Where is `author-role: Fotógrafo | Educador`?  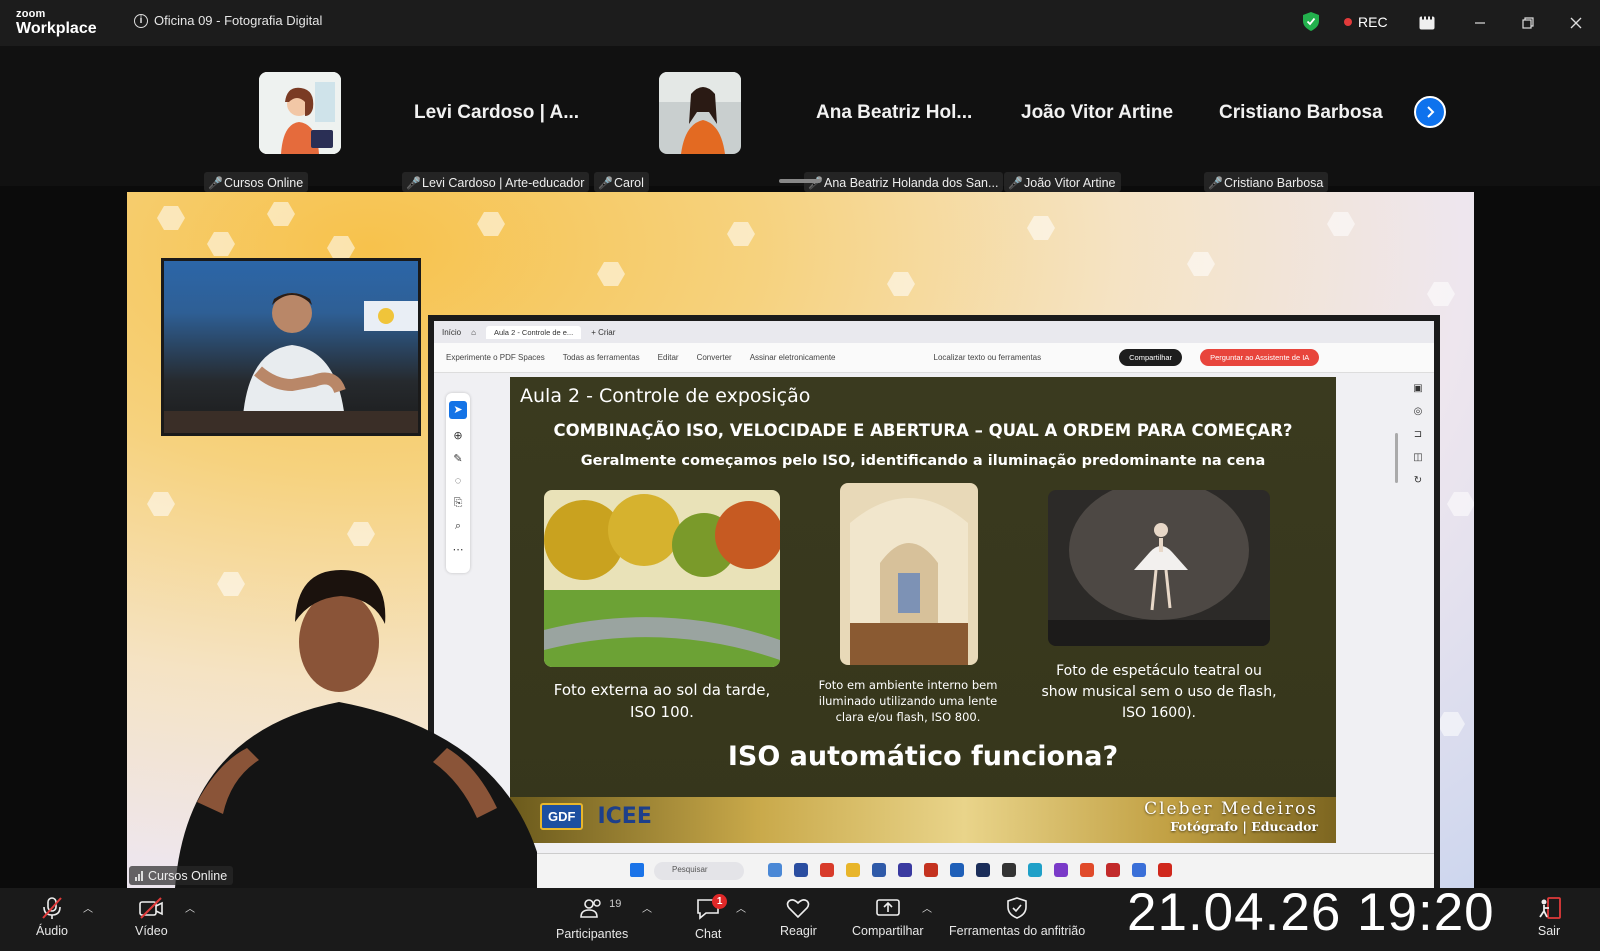 author-role: Fotógrafo | Educador is located at coordinates (1244, 826).